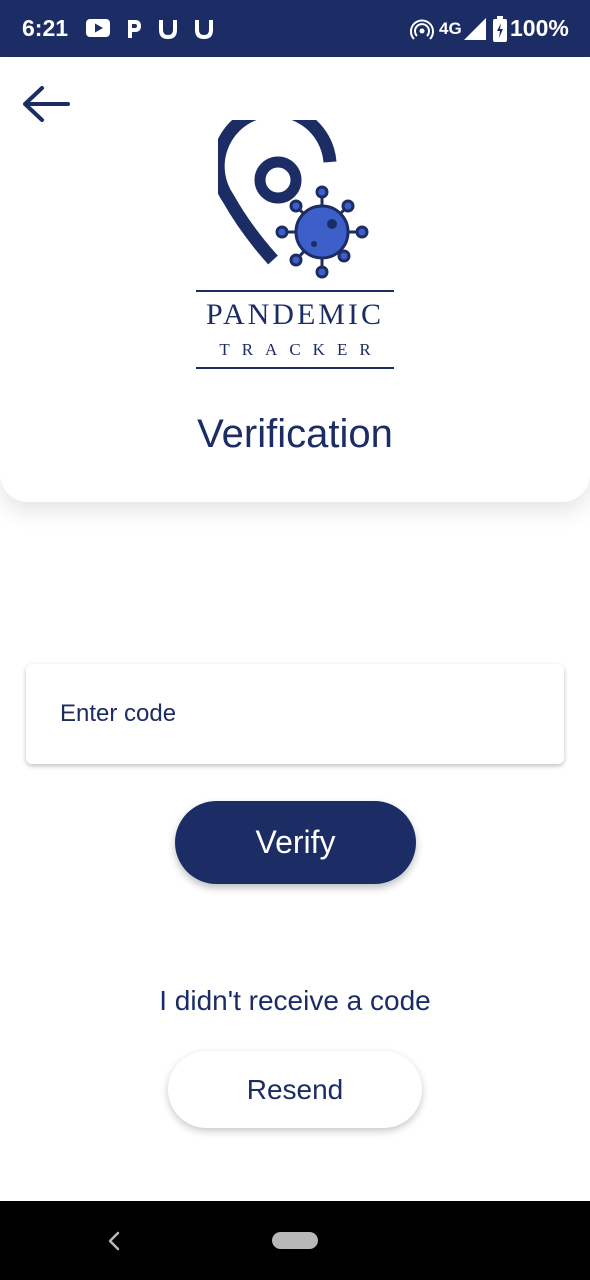  What do you see at coordinates (149, 29) in the screenshot?
I see `notification-icons` at bounding box center [149, 29].